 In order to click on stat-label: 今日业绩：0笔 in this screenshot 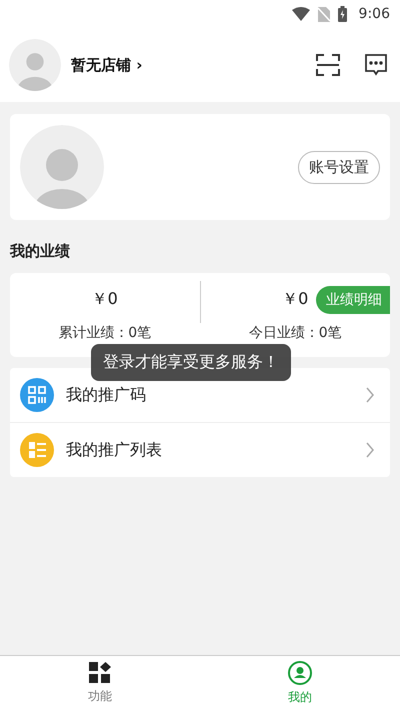, I will do `click(295, 333)`.